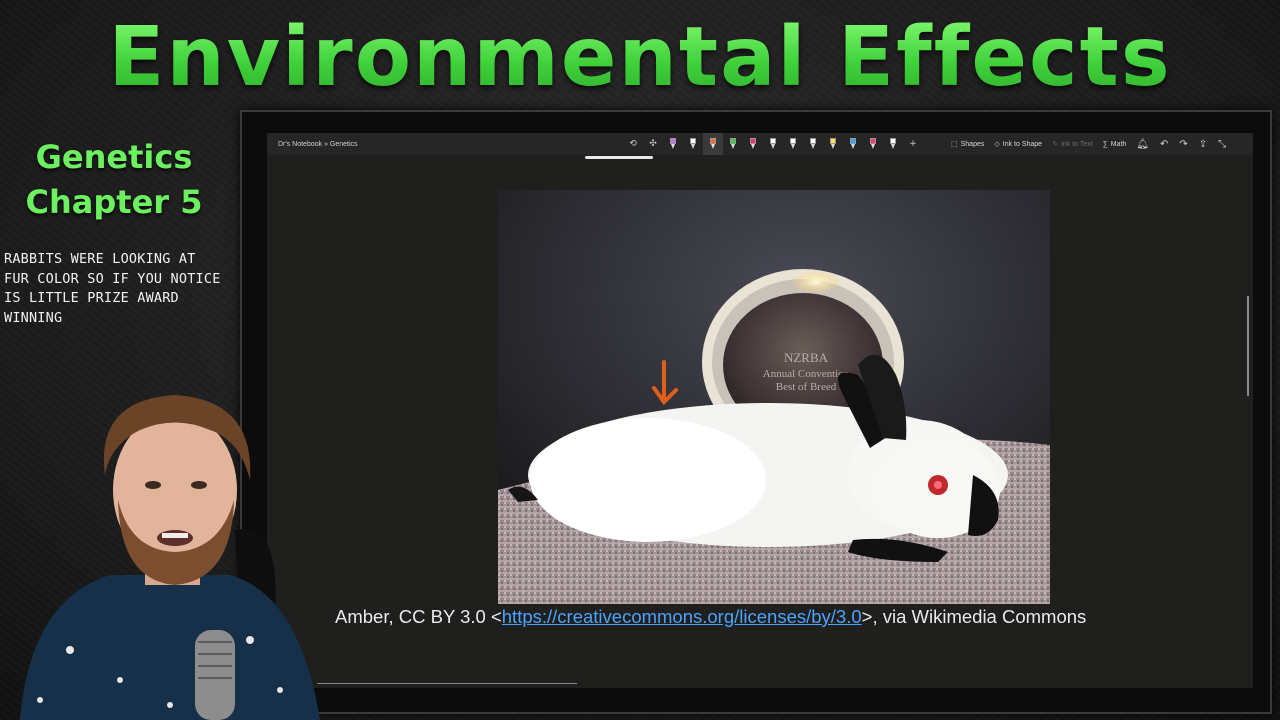 The height and width of the screenshot is (720, 1280). Describe the element at coordinates (418, 616) in the screenshot. I see `caption-prefix: Amber, CC BY 3.0 <` at that location.